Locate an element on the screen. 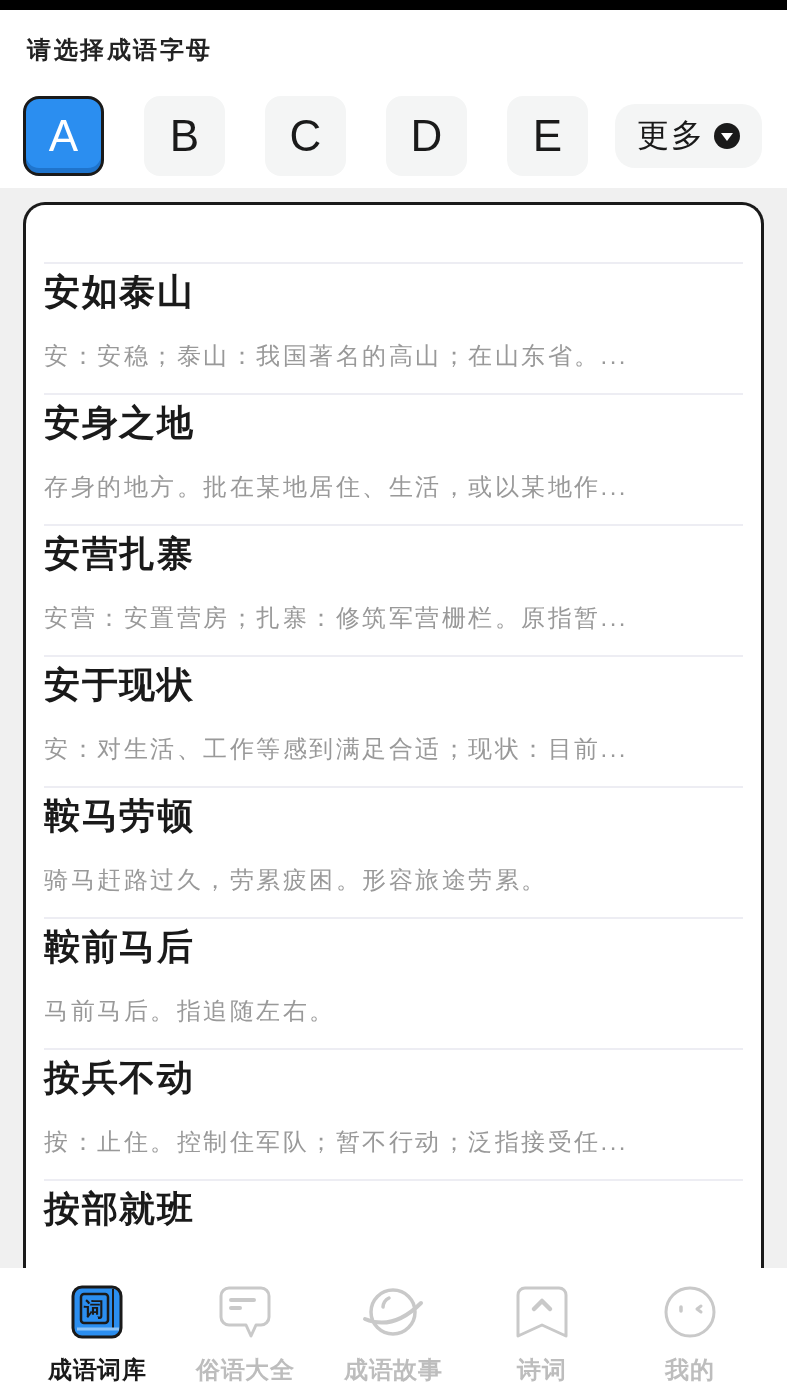 This screenshot has width=787, height=1400. idiom-title: 按部就班 is located at coordinates (119, 1209).